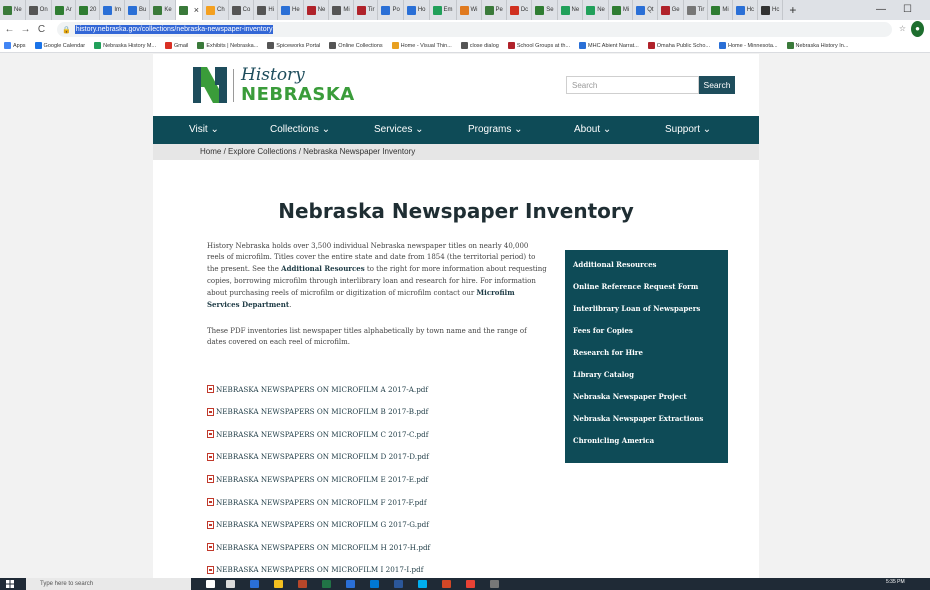  I want to click on access-icon, so click(302, 584).